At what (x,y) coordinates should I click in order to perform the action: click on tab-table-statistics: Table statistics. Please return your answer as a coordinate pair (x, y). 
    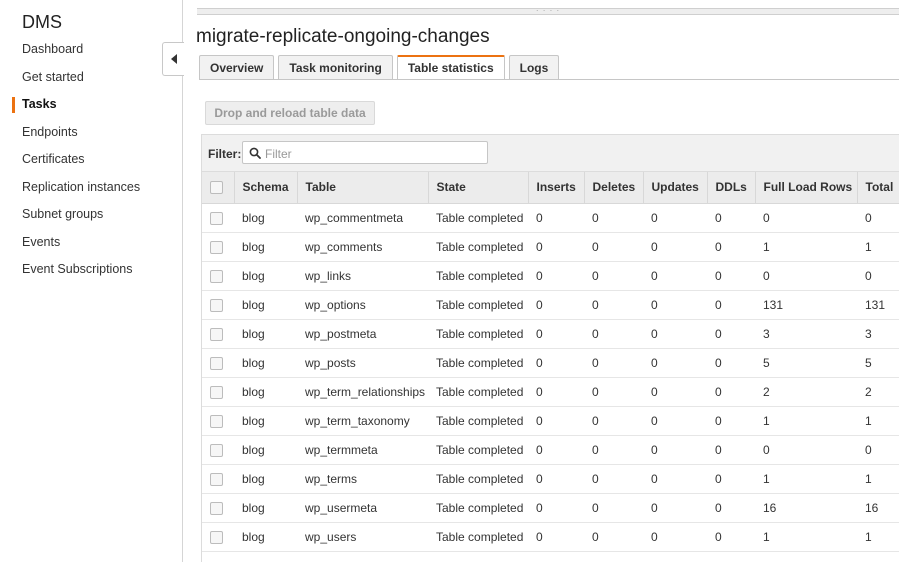
    Looking at the image, I should click on (450, 67).